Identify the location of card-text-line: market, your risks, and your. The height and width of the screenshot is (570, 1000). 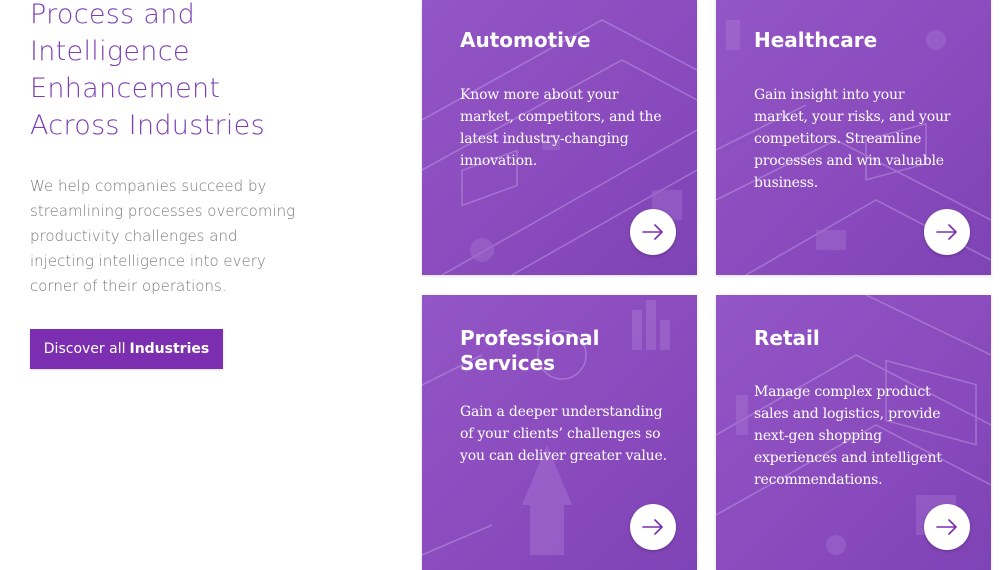
(852, 117).